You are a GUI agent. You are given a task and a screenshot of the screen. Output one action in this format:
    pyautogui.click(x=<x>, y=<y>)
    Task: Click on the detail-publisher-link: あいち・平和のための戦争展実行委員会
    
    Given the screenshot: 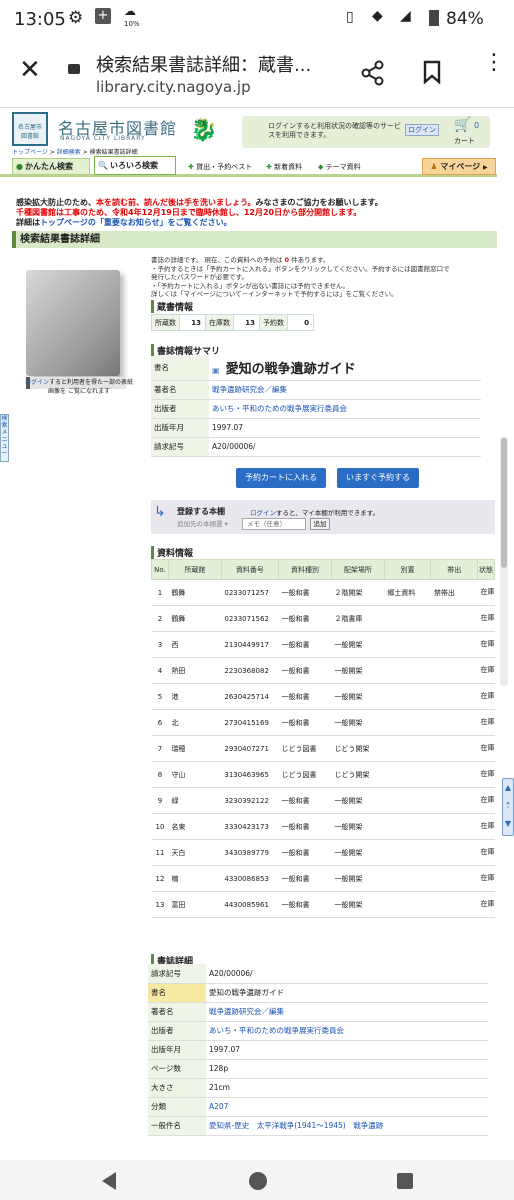 What is the action you would take?
    pyautogui.click(x=347, y=1031)
    